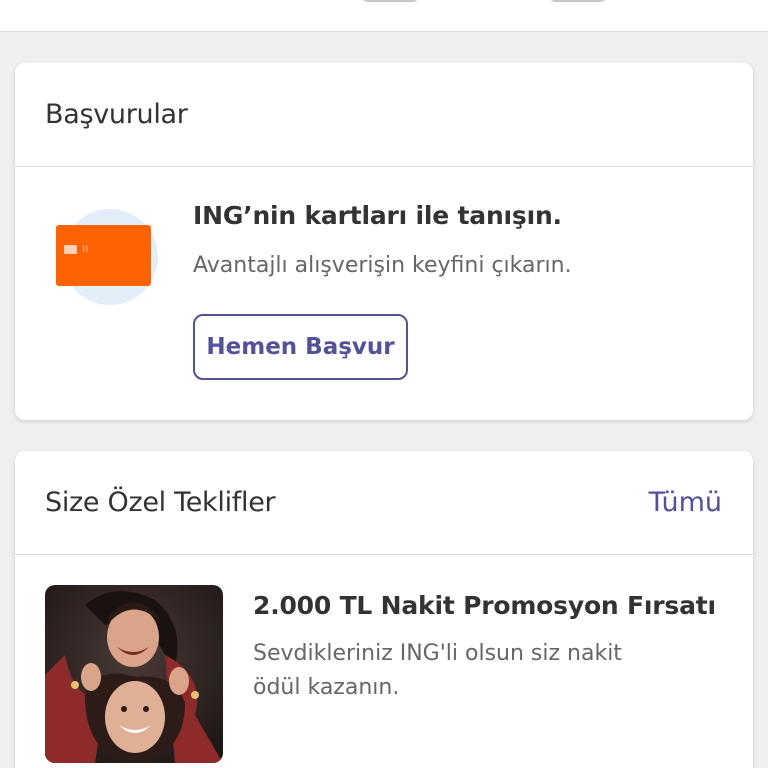 Image resolution: width=768 pixels, height=768 pixels. What do you see at coordinates (160, 502) in the screenshot?
I see `offers-title: Size Özel Teklifler` at bounding box center [160, 502].